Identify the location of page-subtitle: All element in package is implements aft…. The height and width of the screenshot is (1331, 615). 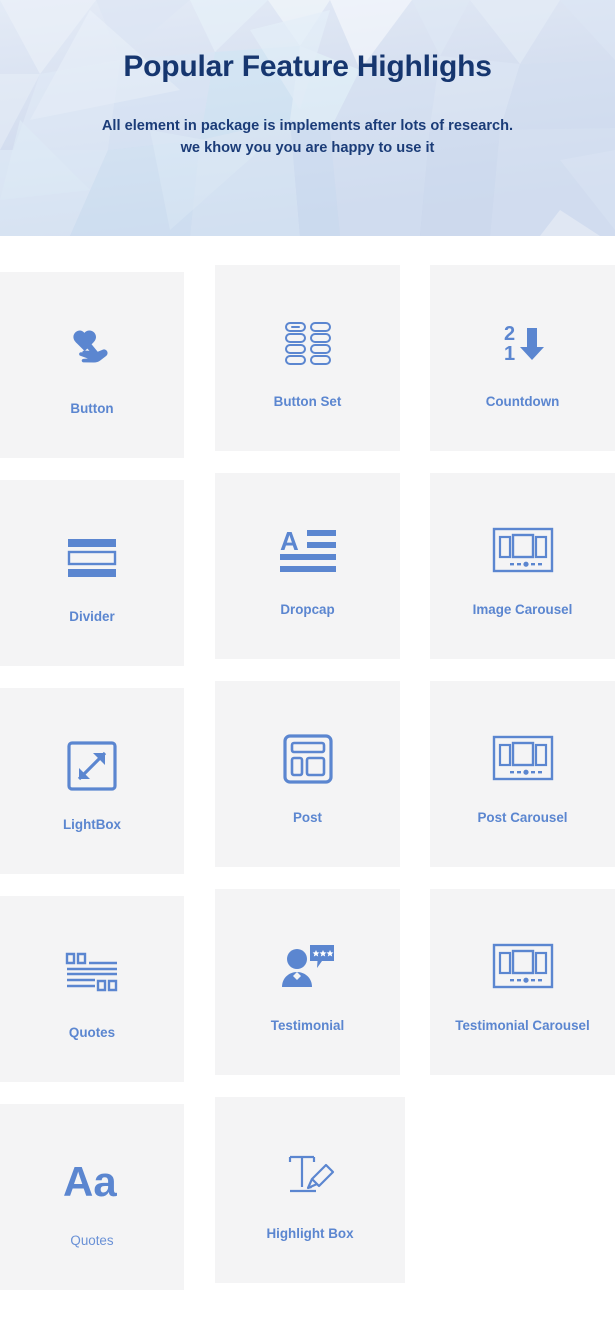
(307, 137).